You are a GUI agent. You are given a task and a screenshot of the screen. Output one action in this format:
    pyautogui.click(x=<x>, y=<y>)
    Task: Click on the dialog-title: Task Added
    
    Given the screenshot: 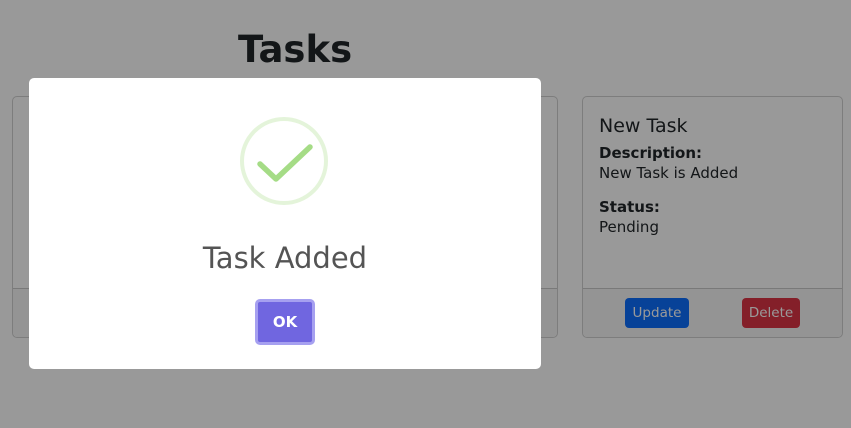 What is the action you would take?
    pyautogui.click(x=285, y=258)
    